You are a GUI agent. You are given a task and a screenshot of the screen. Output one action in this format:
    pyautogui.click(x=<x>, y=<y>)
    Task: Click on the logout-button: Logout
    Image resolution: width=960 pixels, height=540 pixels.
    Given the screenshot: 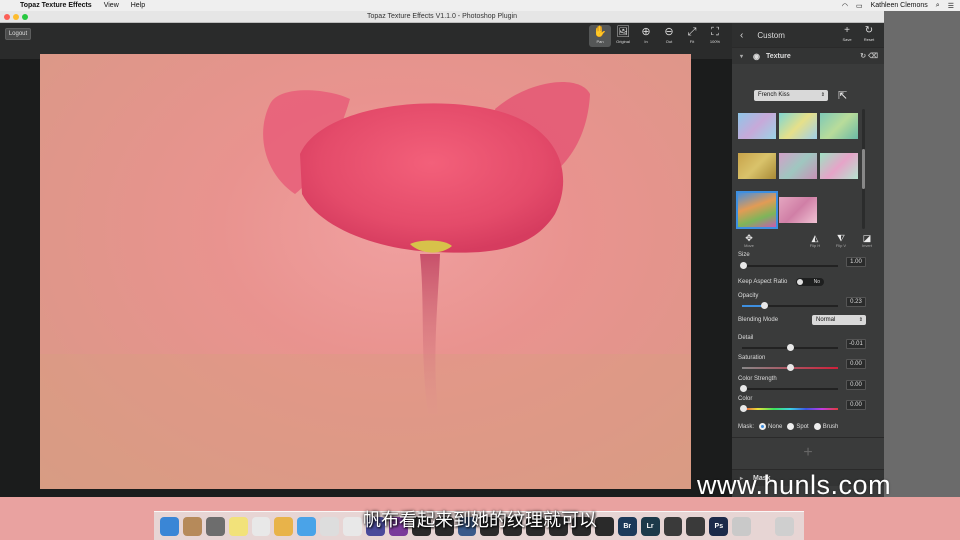 What is the action you would take?
    pyautogui.click(x=18, y=34)
    